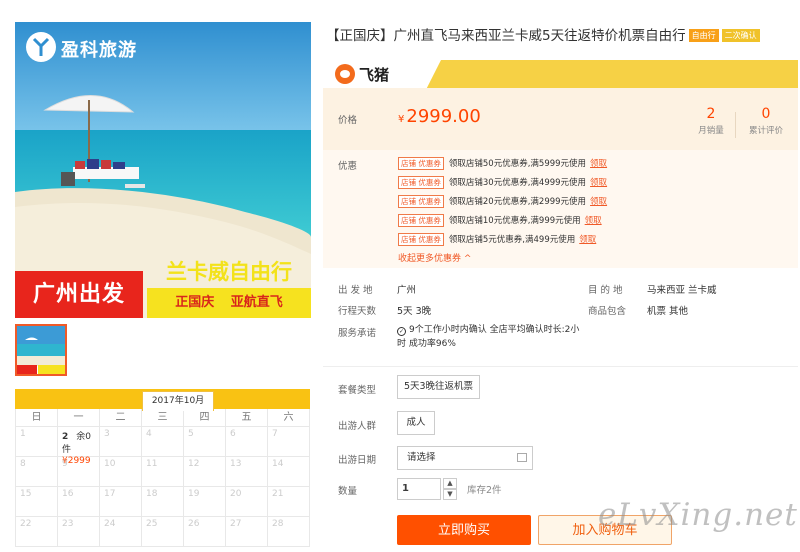  I want to click on calendar-header: 2017年10月, so click(162, 400).